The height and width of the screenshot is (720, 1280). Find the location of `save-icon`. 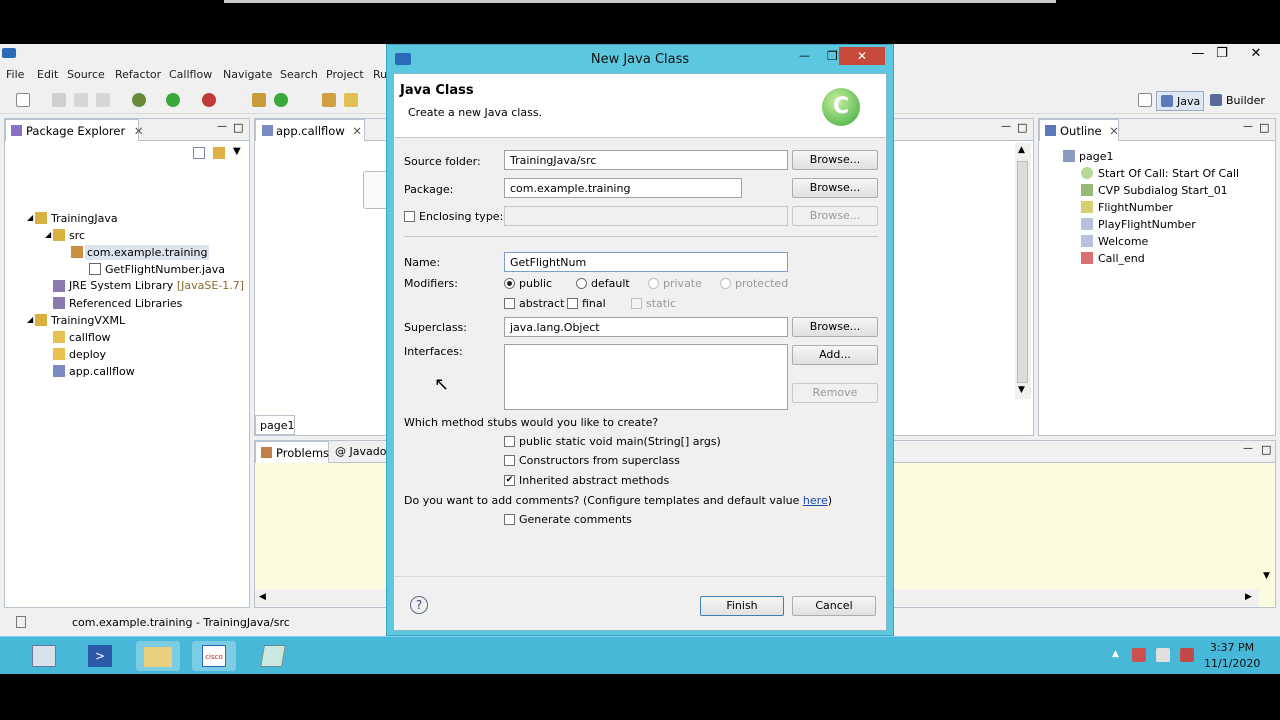

save-icon is located at coordinates (59, 100).